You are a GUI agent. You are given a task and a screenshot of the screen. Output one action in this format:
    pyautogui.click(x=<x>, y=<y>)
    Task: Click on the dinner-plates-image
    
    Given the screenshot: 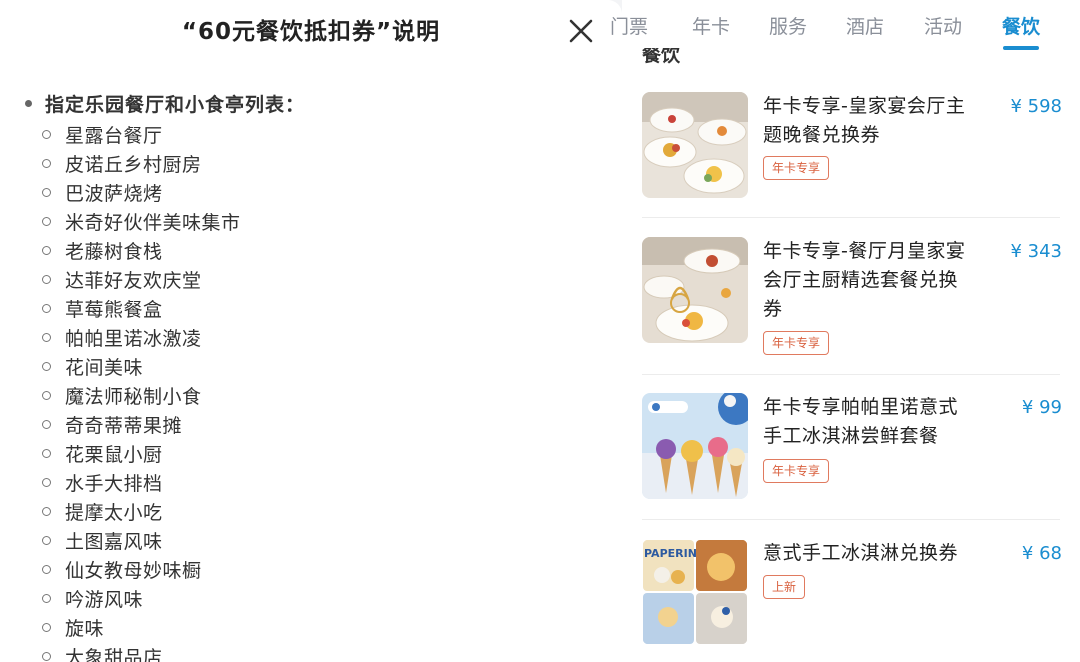 What is the action you would take?
    pyautogui.click(x=695, y=145)
    